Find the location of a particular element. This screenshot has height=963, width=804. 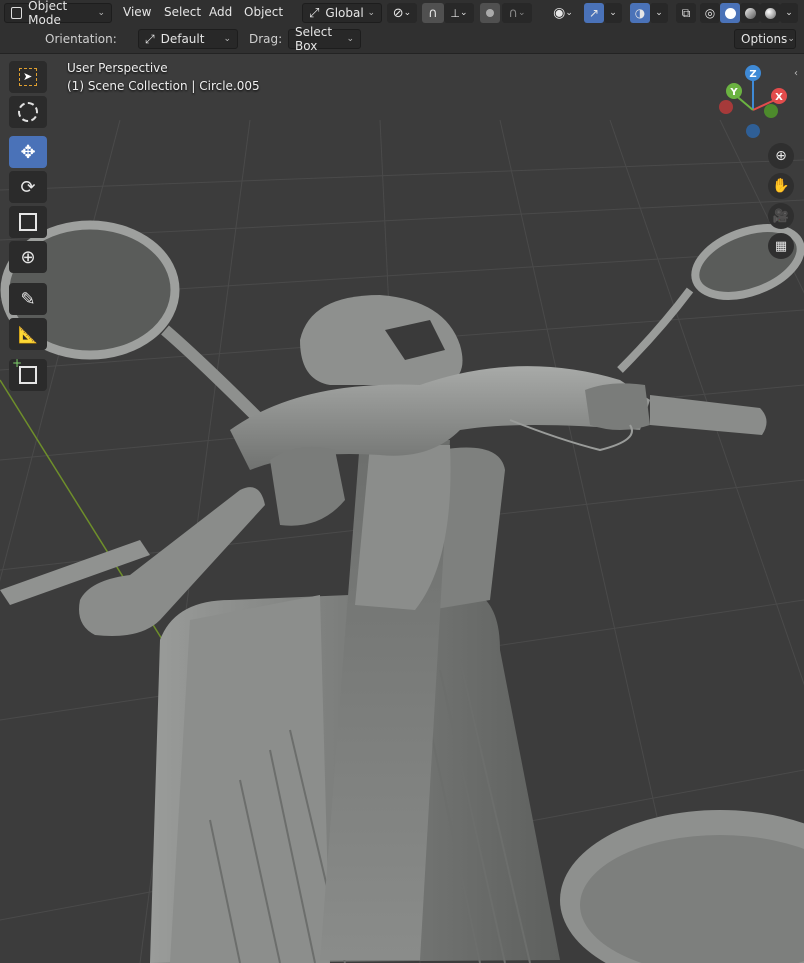

overlays-dropdown: ⌄ is located at coordinates (659, 13).